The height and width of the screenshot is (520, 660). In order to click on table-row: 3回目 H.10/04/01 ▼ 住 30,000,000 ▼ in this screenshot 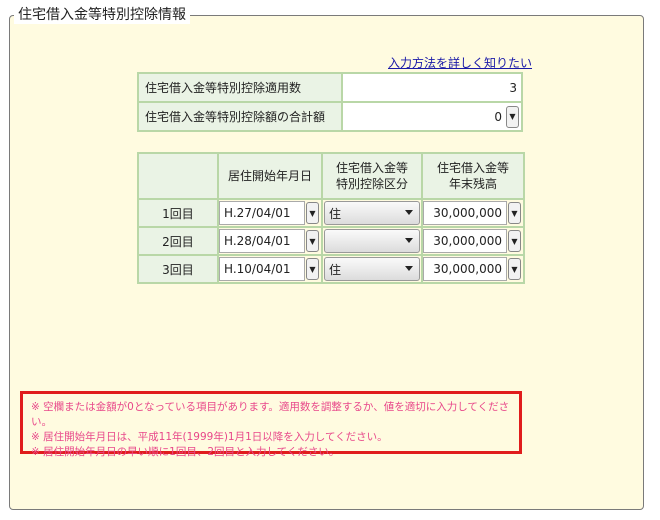, I will do `click(331, 269)`.